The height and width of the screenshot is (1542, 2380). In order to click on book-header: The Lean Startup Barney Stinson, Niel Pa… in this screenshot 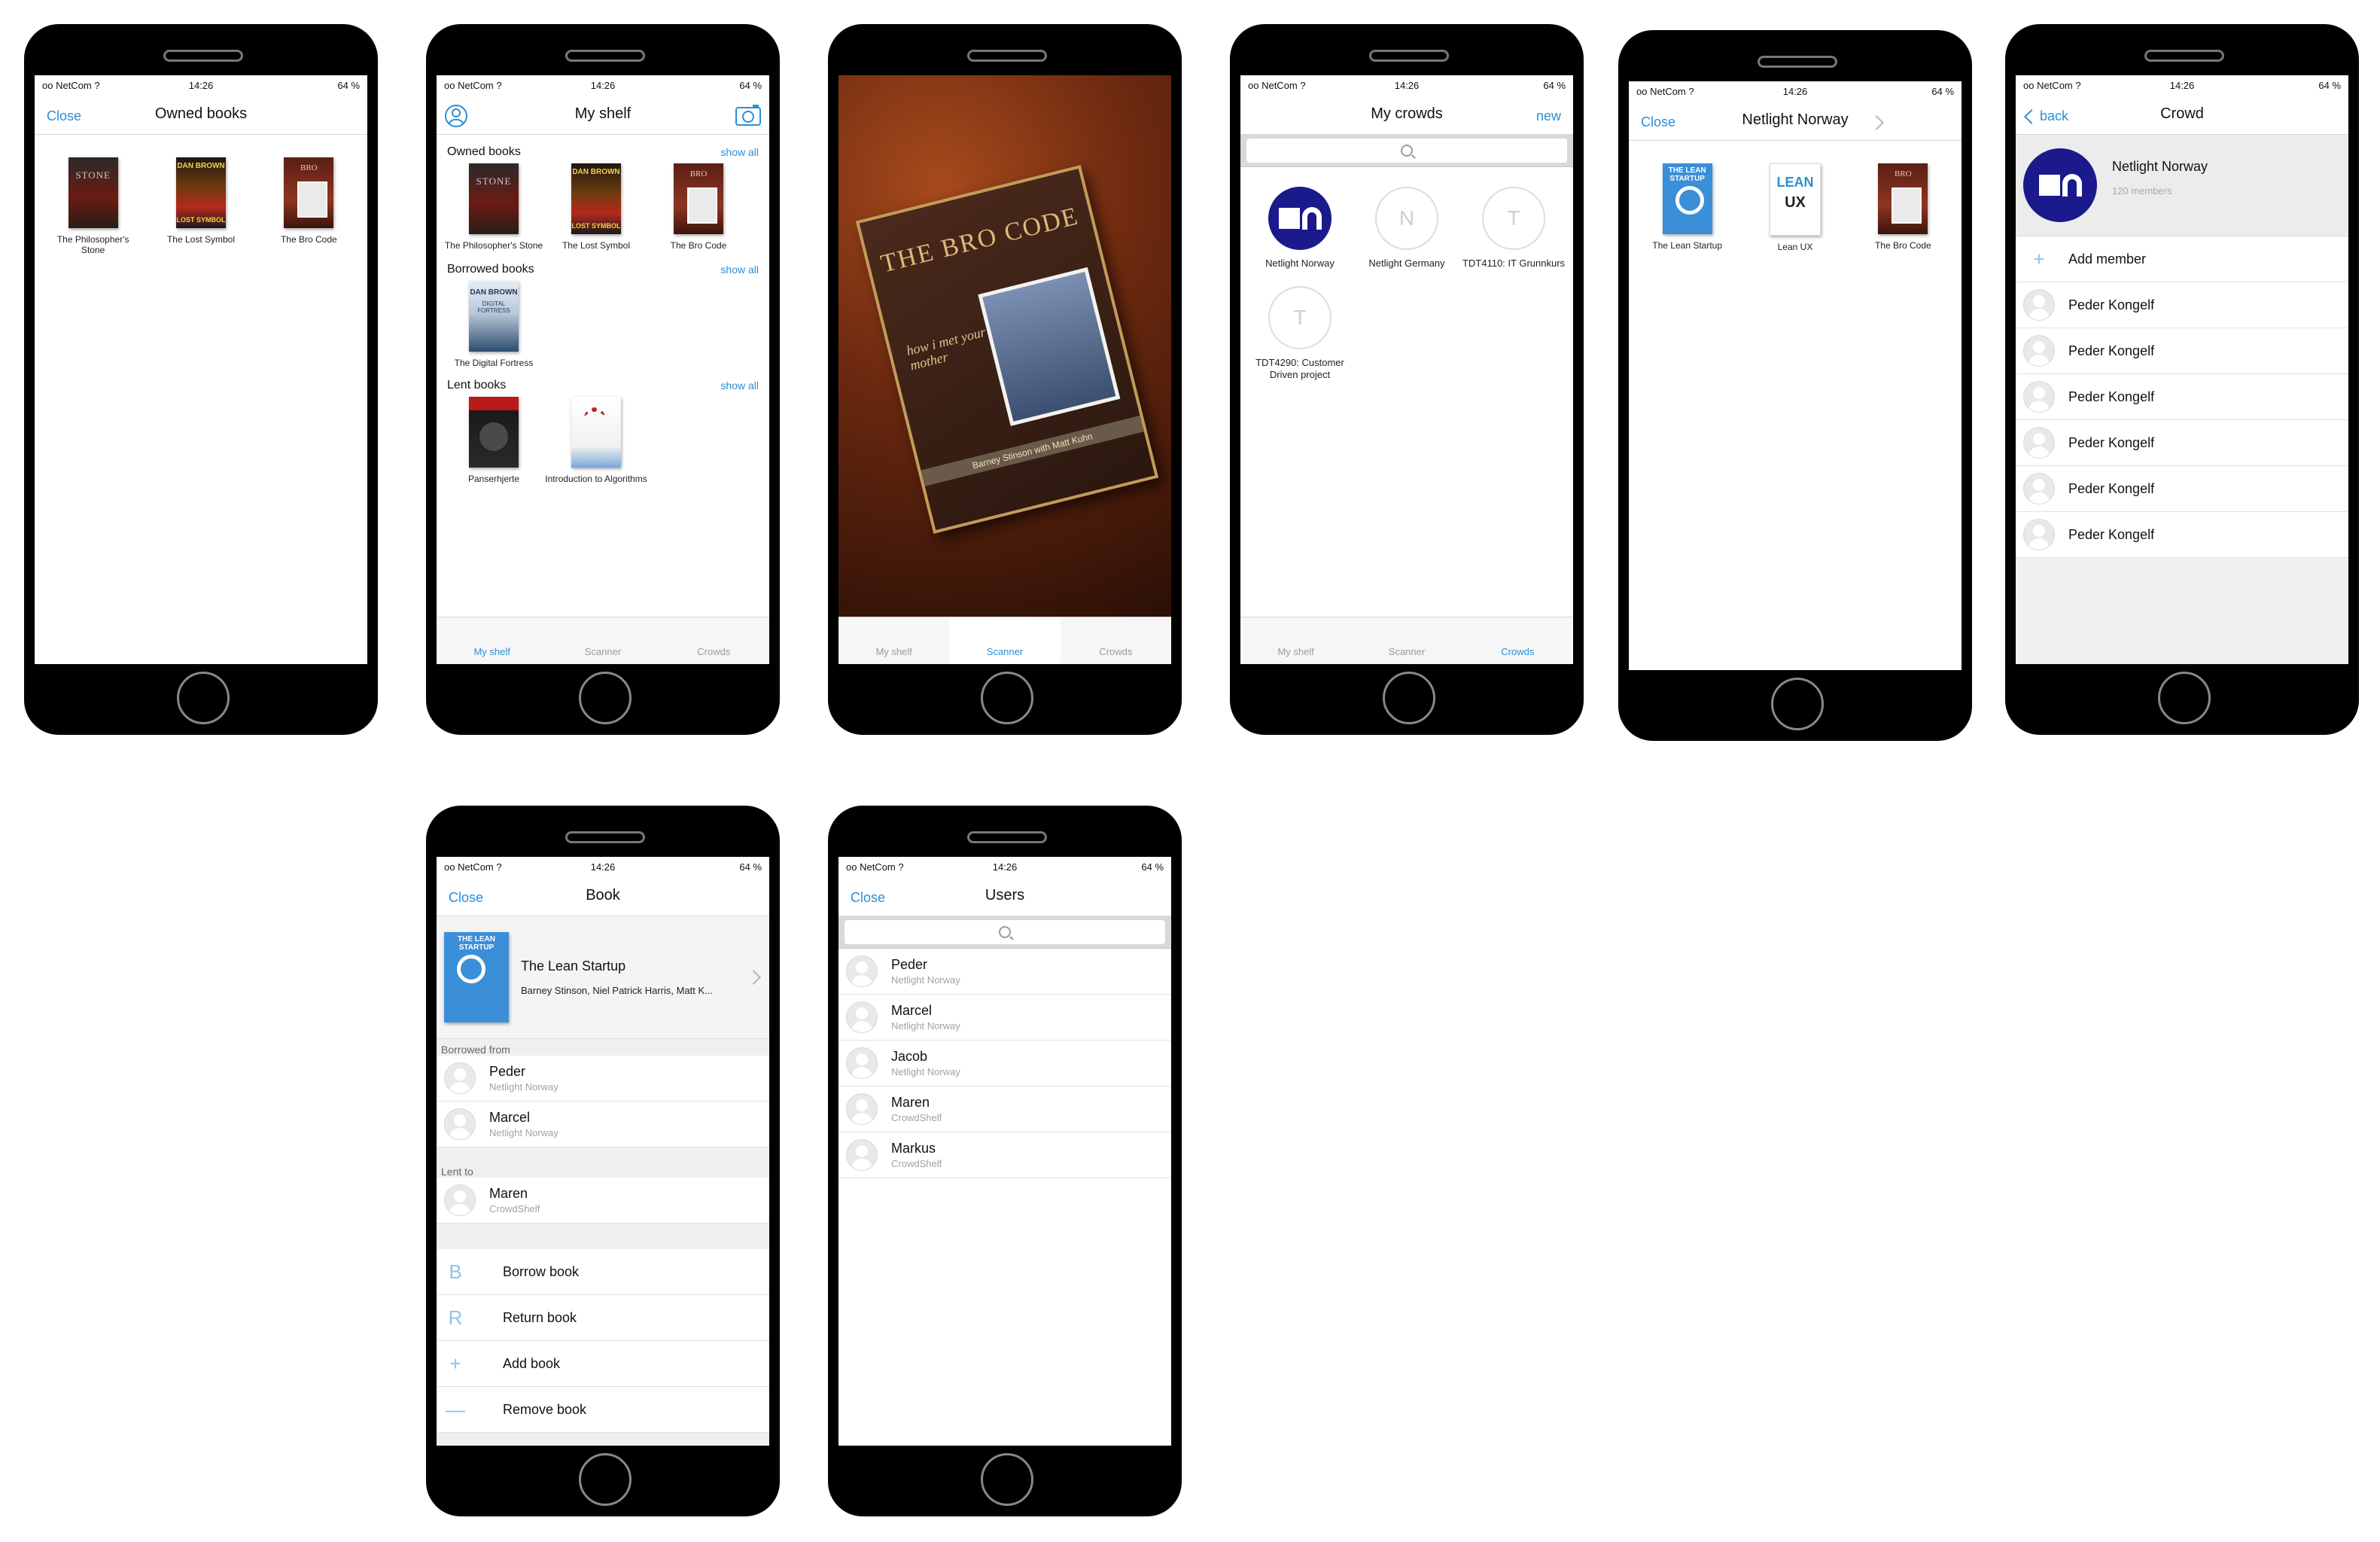, I will do `click(603, 977)`.